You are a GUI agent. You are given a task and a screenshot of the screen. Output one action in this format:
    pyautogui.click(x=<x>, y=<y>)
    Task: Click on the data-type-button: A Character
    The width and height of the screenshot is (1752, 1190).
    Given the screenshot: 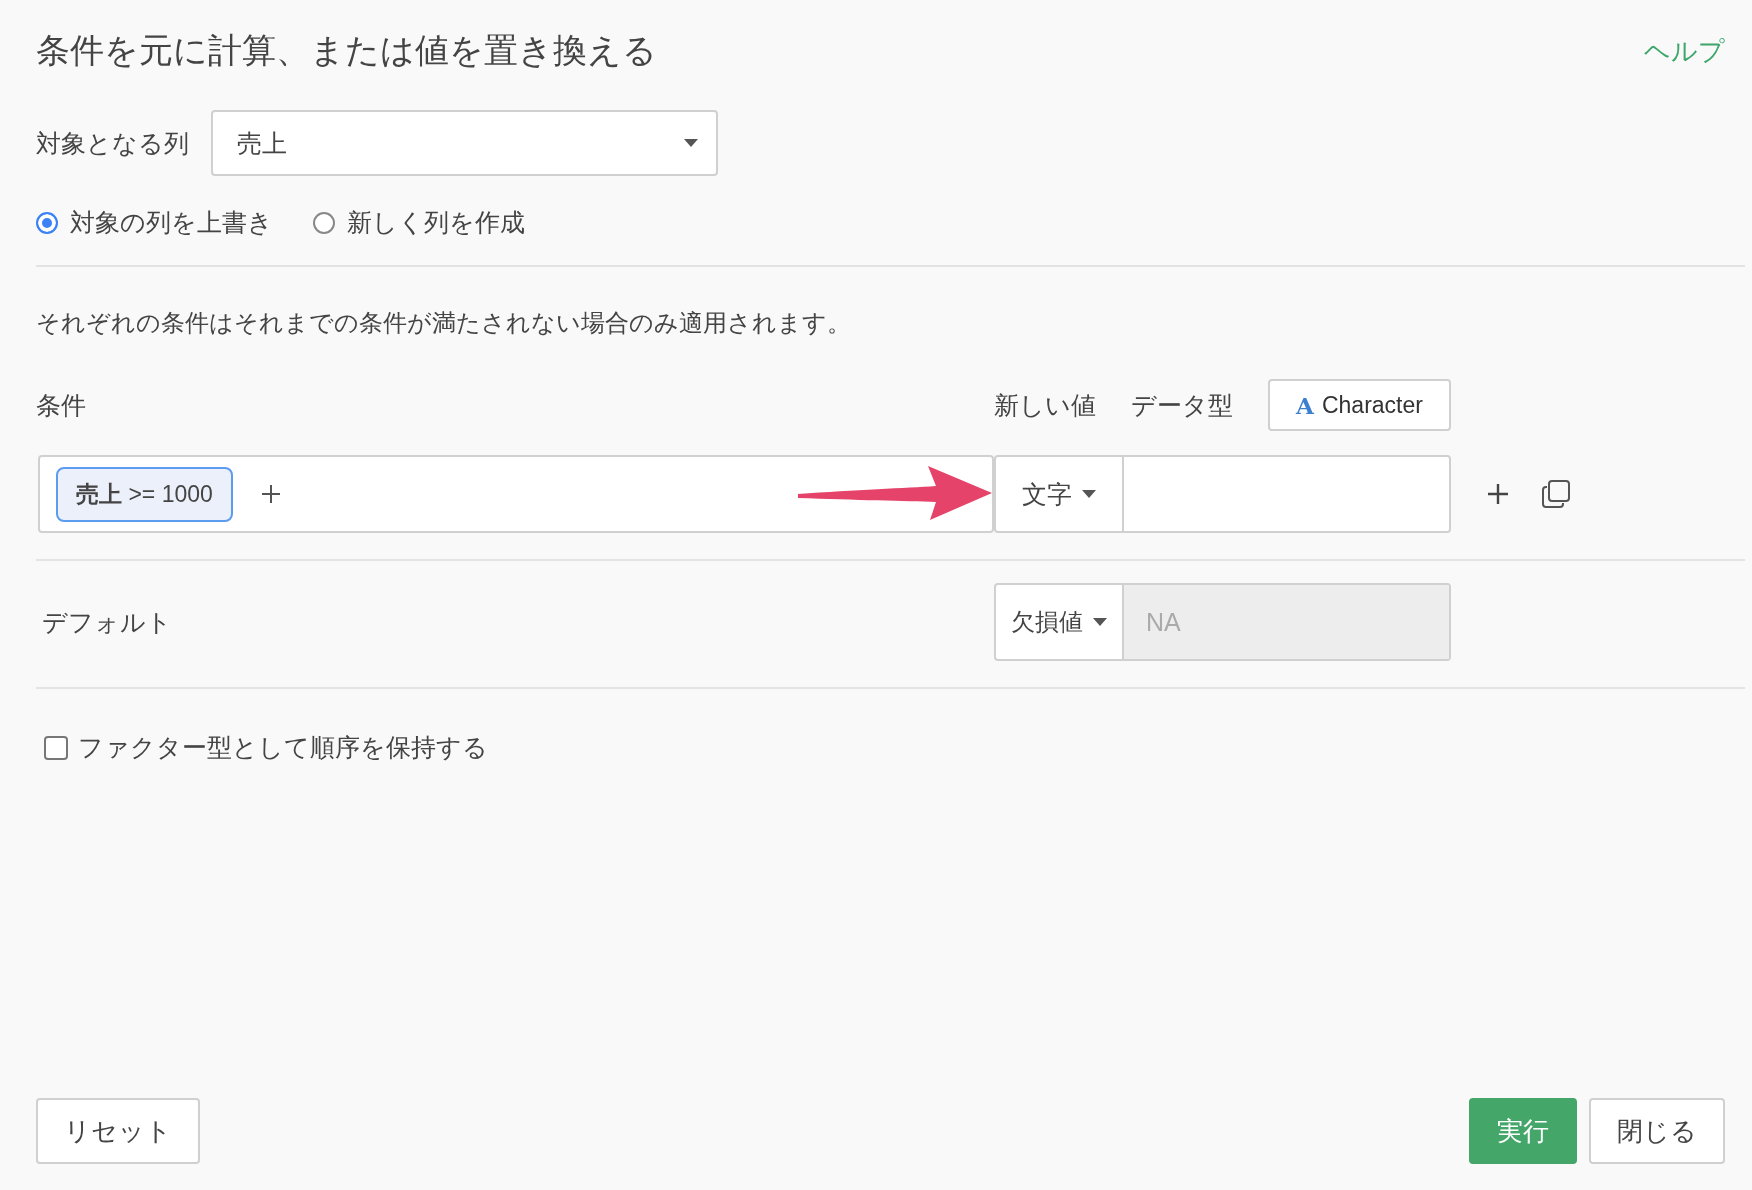 What is the action you would take?
    pyautogui.click(x=1359, y=405)
    